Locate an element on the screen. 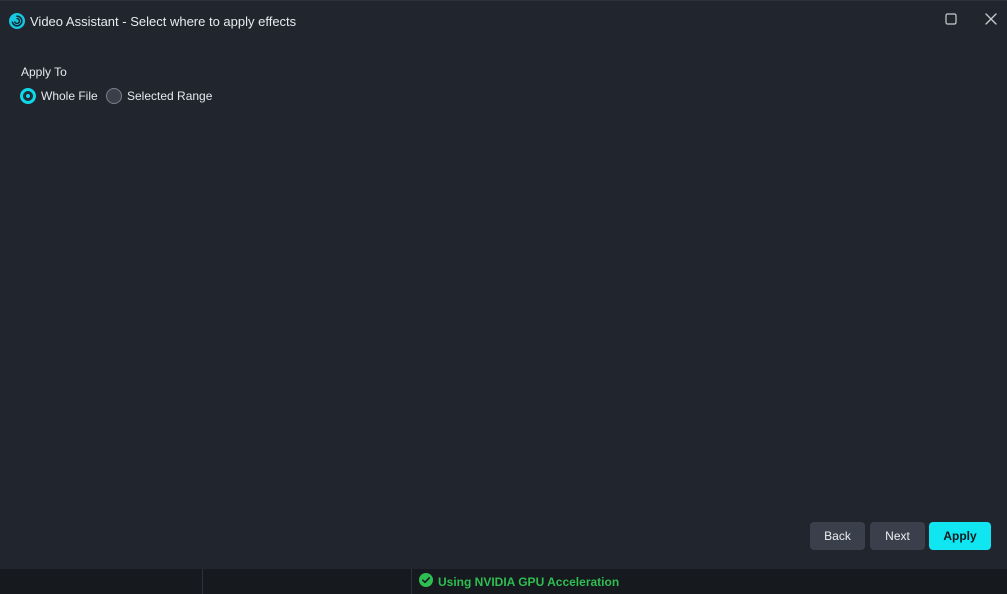 This screenshot has width=1007, height=594. apply-button: Apply is located at coordinates (960, 536).